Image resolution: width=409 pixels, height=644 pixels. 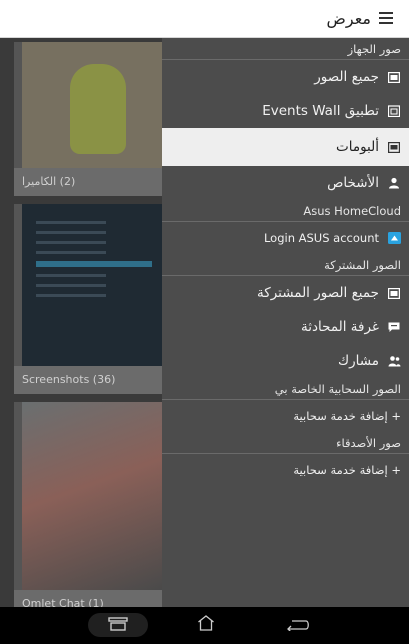 I want to click on back-button, so click(x=298, y=625).